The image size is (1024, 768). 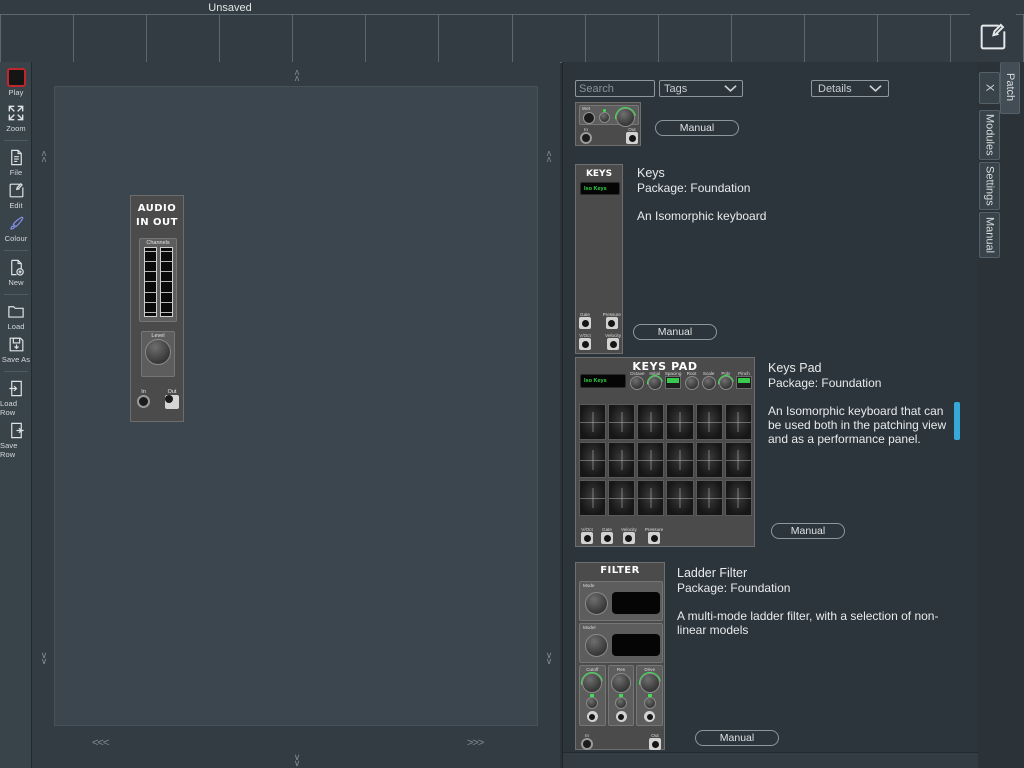 I want to click on res-knob, so click(x=621, y=683).